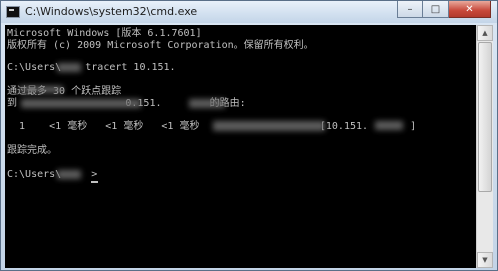 The width and height of the screenshot is (498, 271). Describe the element at coordinates (410, 9) in the screenshot. I see `minimize-button: –` at that location.